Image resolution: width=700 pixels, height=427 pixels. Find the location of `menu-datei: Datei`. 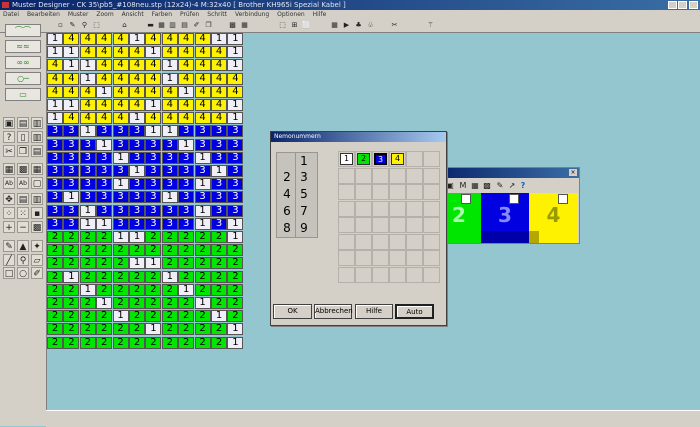

menu-datei: Datei is located at coordinates (11, 14).